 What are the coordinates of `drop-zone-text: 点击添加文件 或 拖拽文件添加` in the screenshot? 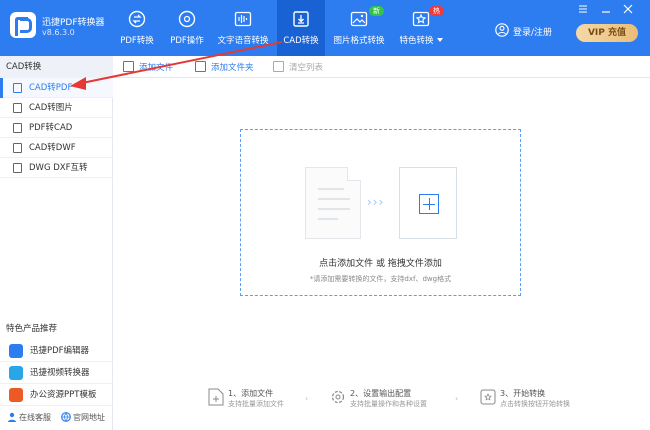 It's located at (380, 264).